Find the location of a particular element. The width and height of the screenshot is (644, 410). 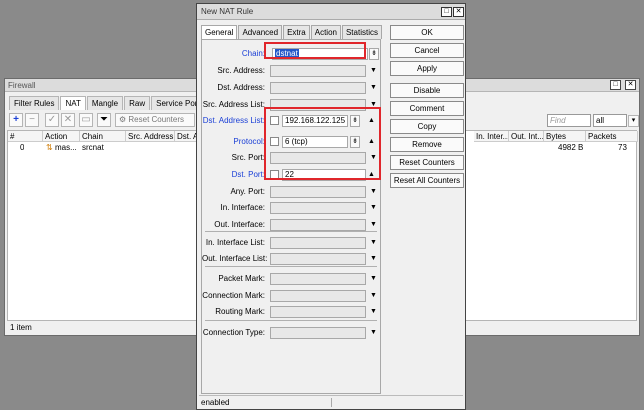

reset-counters-button: Reset Counters is located at coordinates (427, 162).